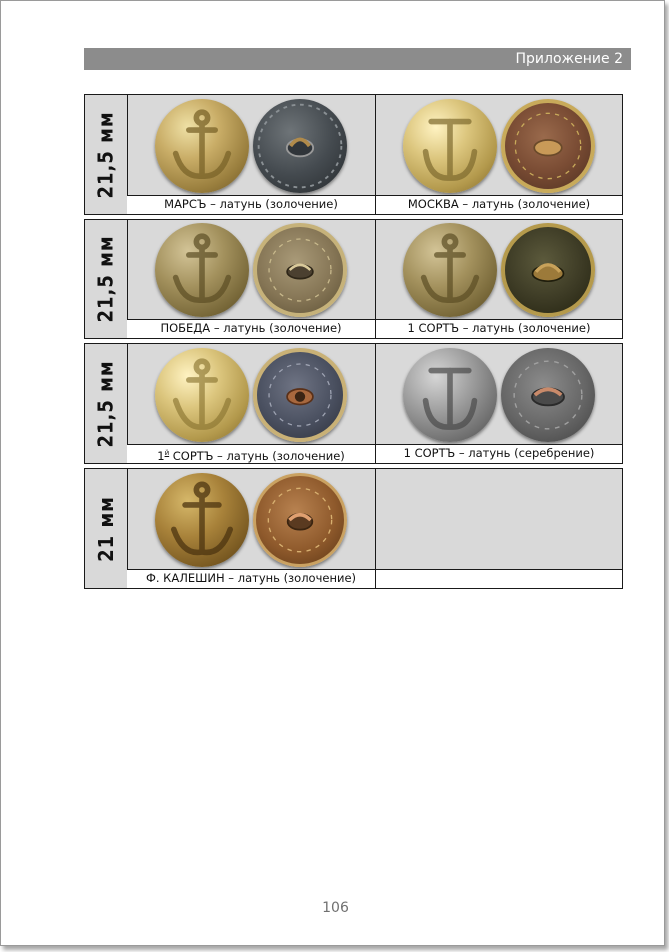  Describe the element at coordinates (357, 59) in the screenshot. I see `header-bar: Приложение 2` at that location.